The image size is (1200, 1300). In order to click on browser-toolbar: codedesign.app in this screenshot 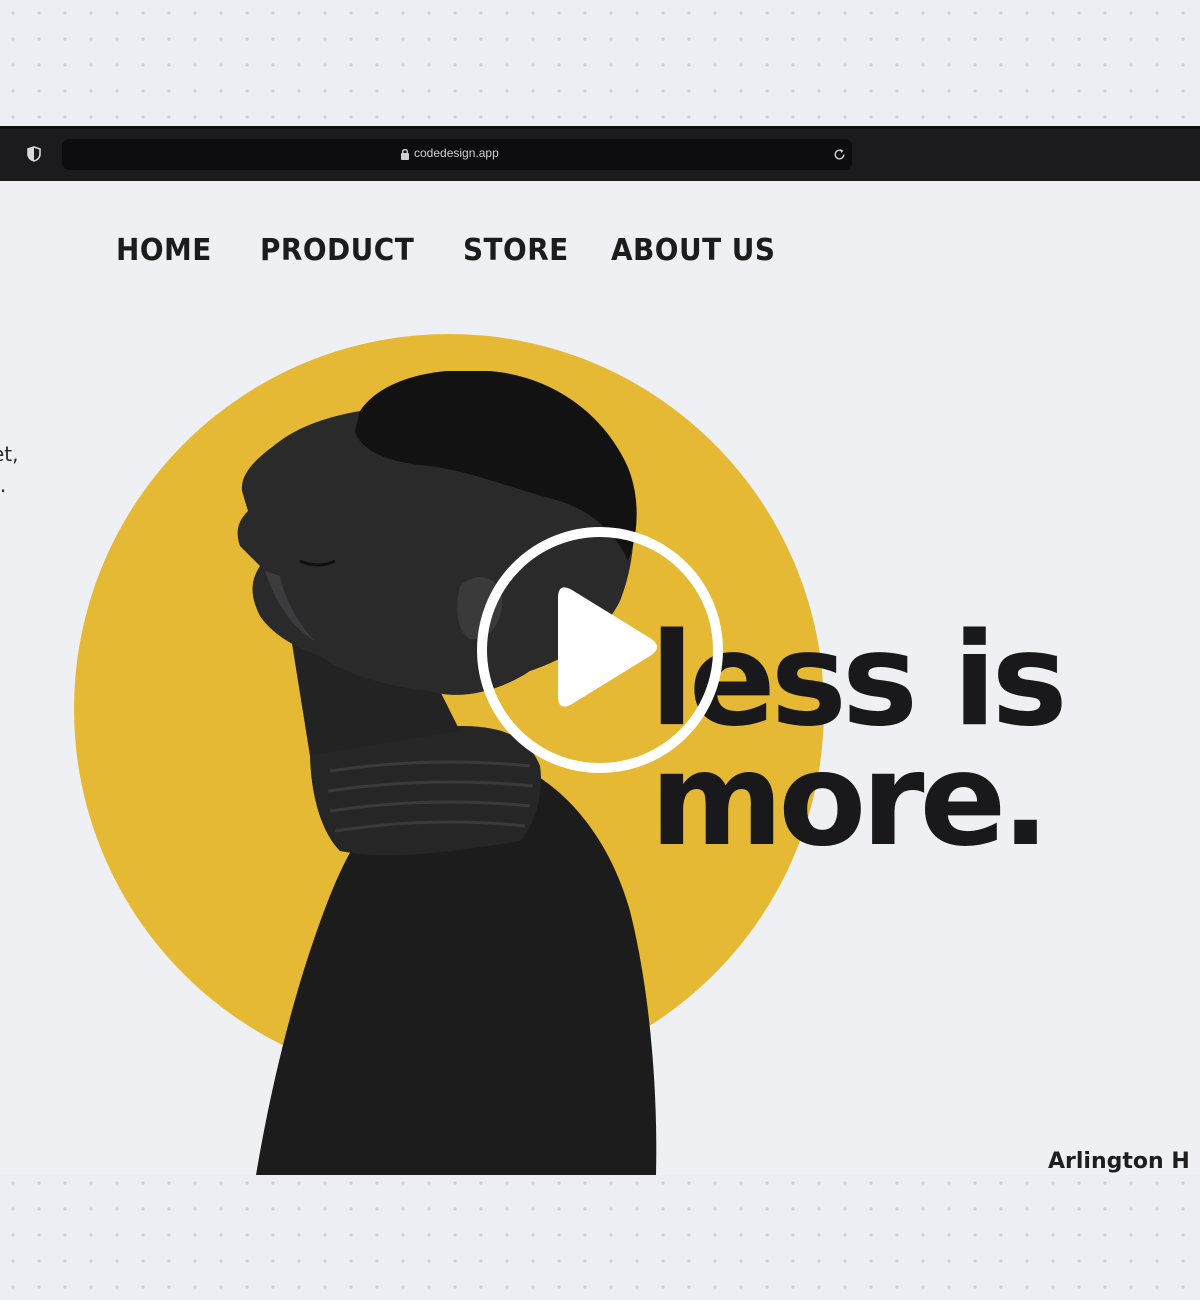, I will do `click(600, 155)`.